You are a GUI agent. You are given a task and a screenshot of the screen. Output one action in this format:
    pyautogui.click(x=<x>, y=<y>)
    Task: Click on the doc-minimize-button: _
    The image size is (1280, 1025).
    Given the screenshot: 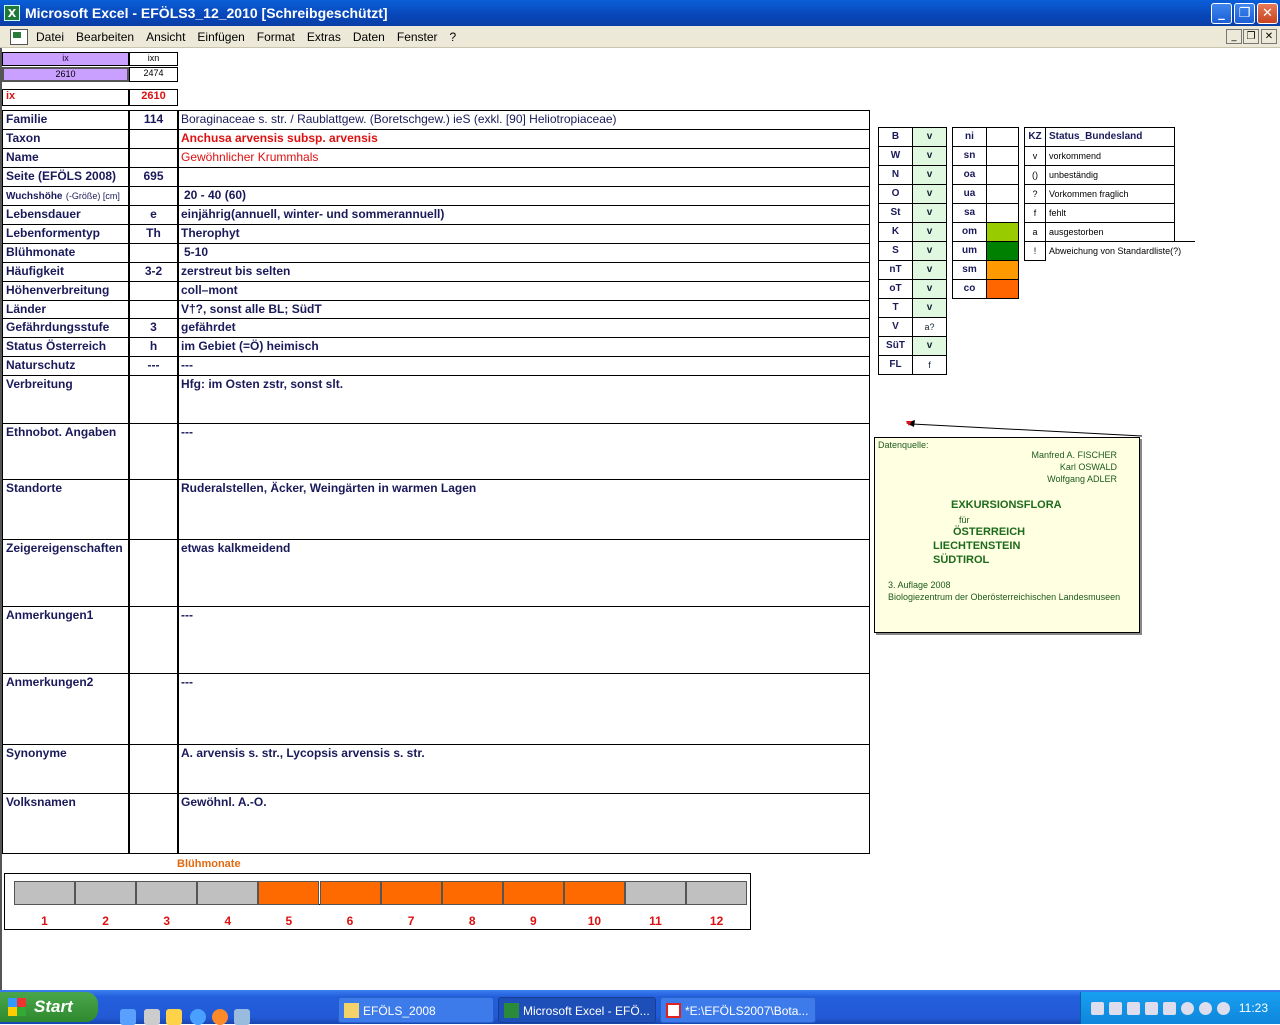 What is the action you would take?
    pyautogui.click(x=1234, y=36)
    